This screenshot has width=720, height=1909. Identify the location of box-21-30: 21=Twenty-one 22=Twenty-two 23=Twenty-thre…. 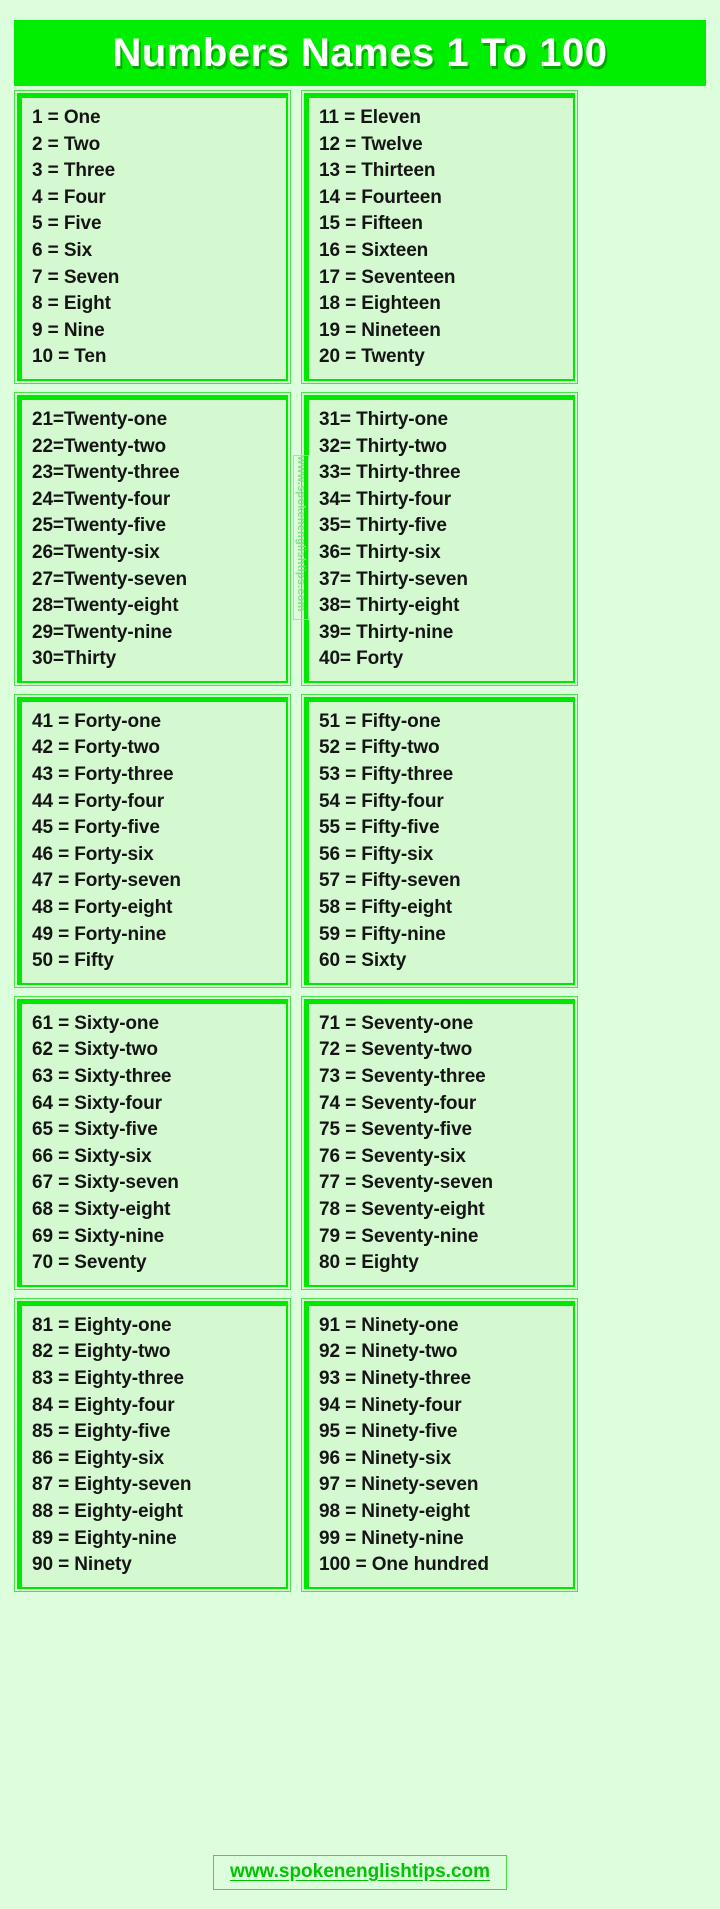
(152, 538).